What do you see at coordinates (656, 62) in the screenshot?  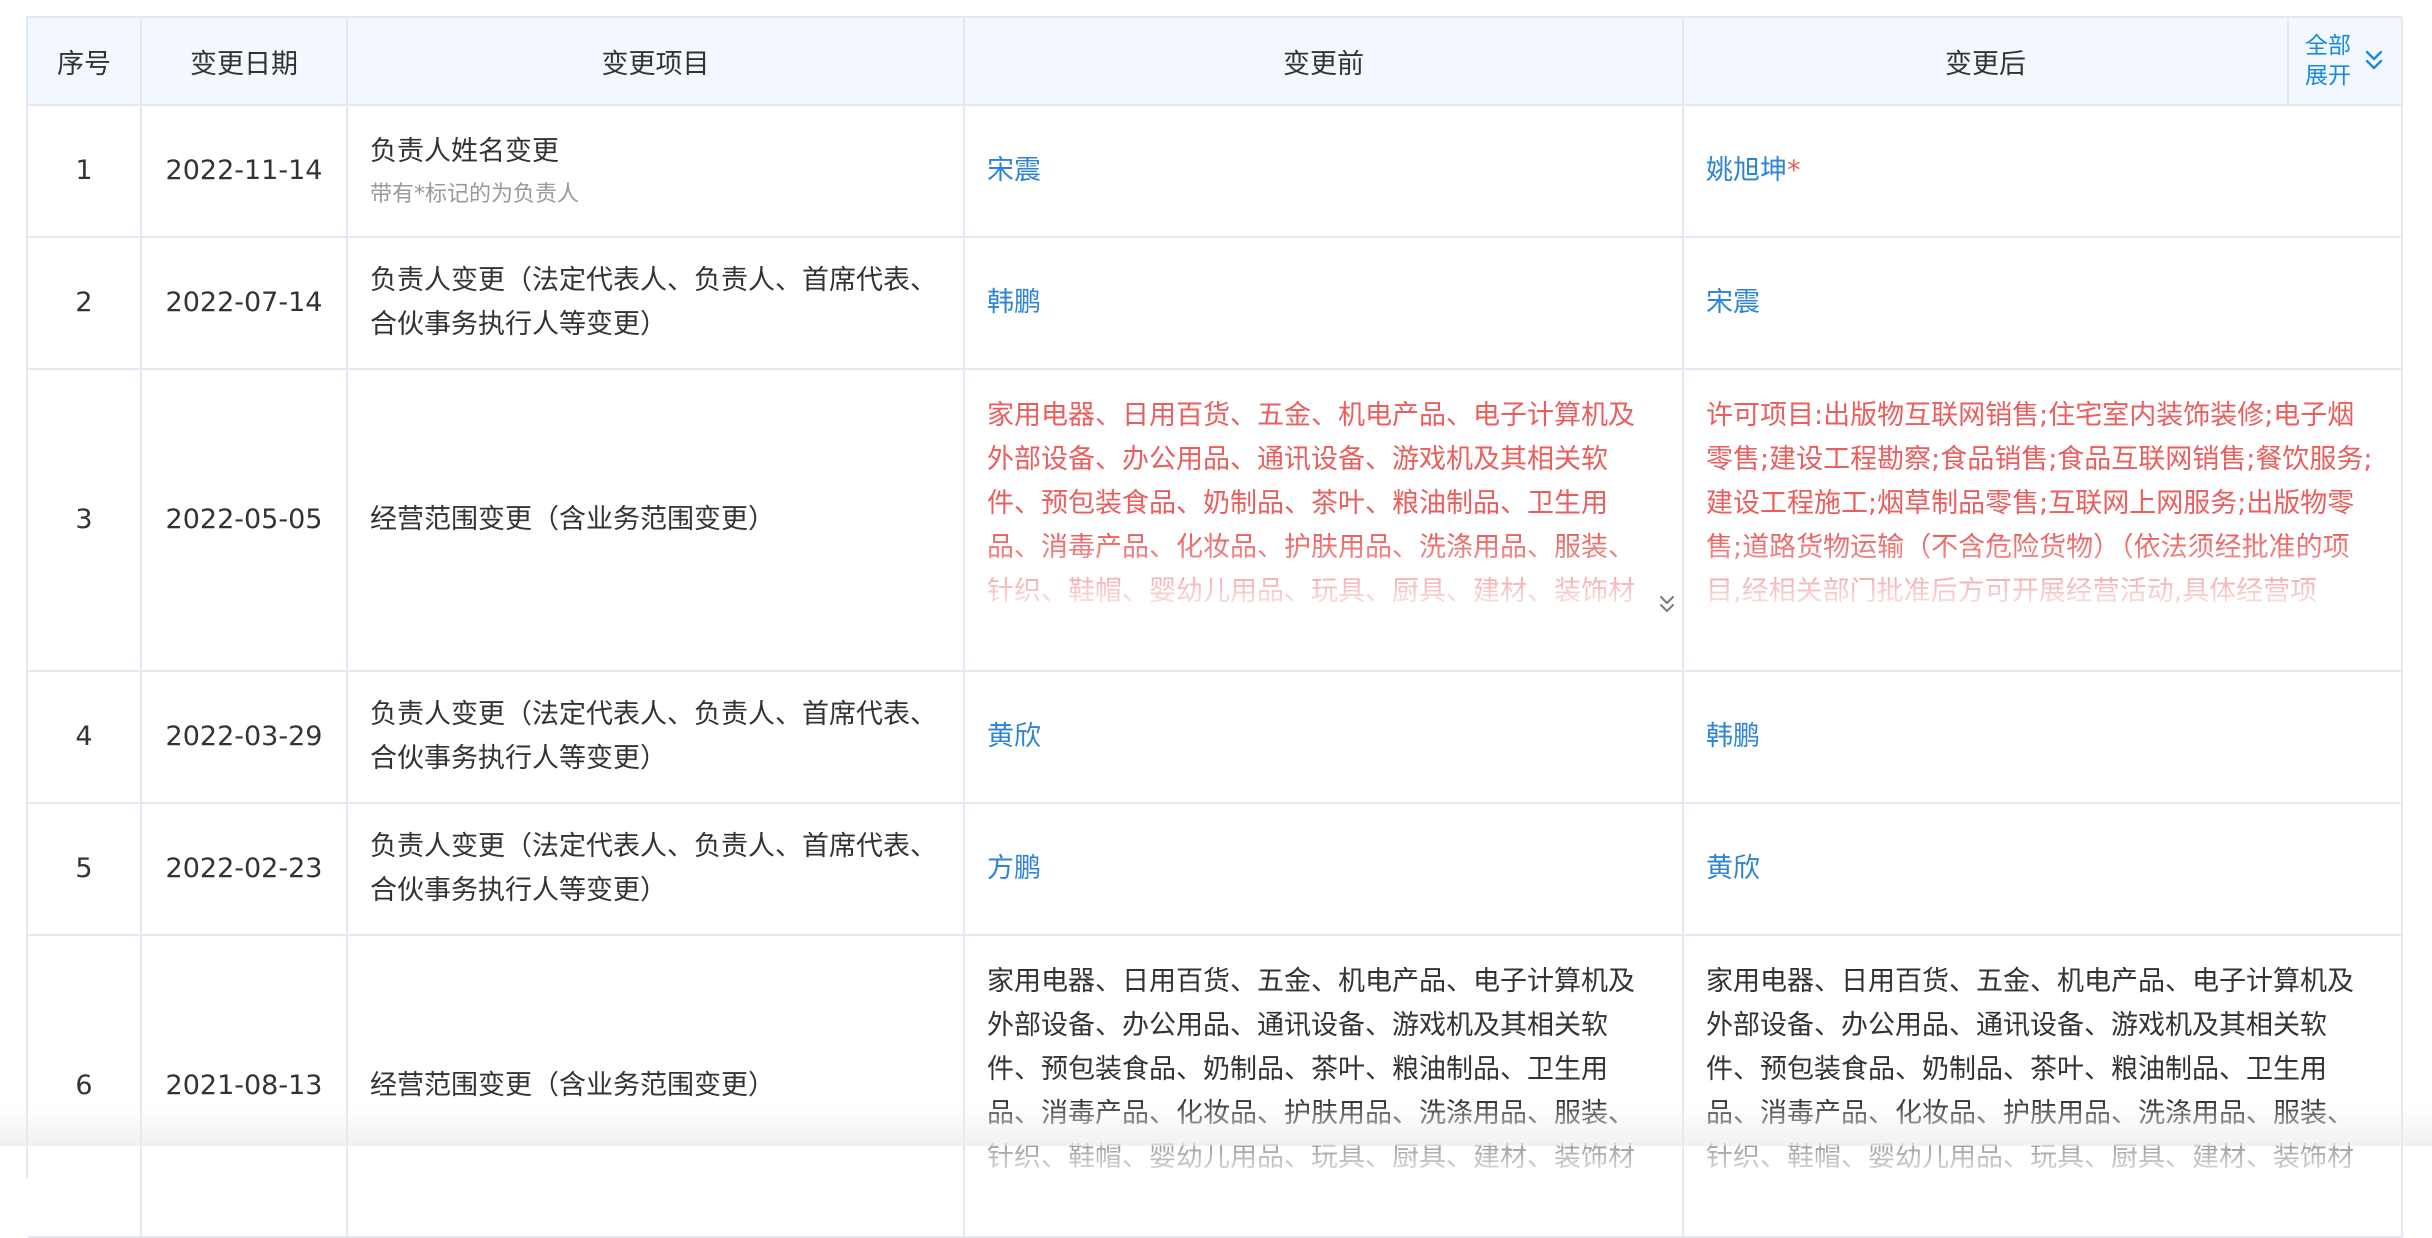 I see `header-item: 变更项目` at bounding box center [656, 62].